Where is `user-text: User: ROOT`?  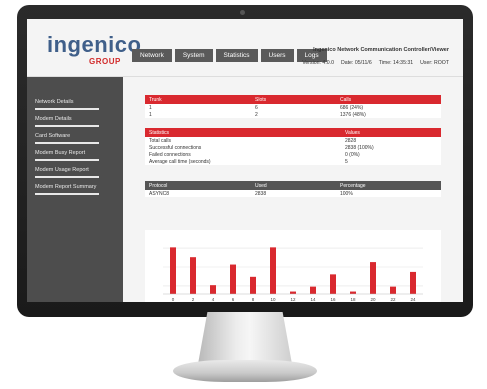 user-text: User: ROOT is located at coordinates (434, 63).